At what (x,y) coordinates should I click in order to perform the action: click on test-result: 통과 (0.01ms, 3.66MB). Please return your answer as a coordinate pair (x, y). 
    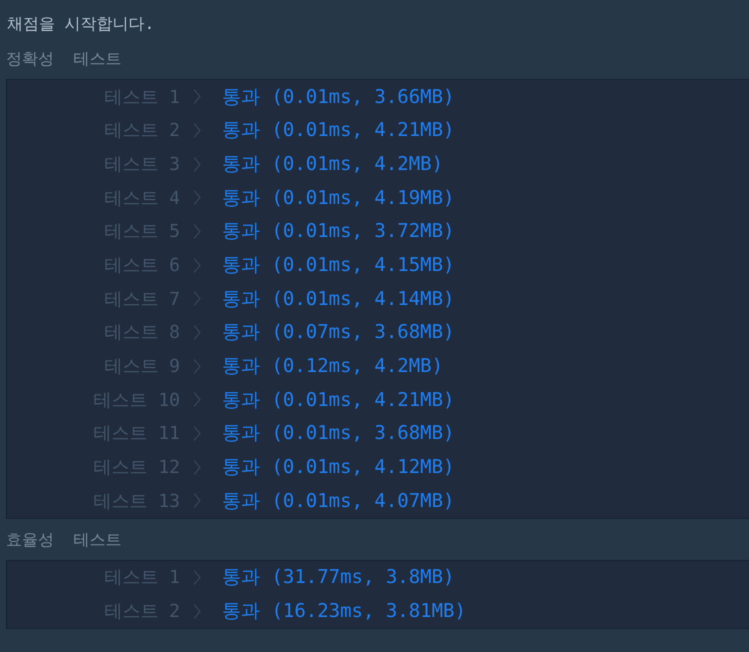
    Looking at the image, I should click on (338, 97).